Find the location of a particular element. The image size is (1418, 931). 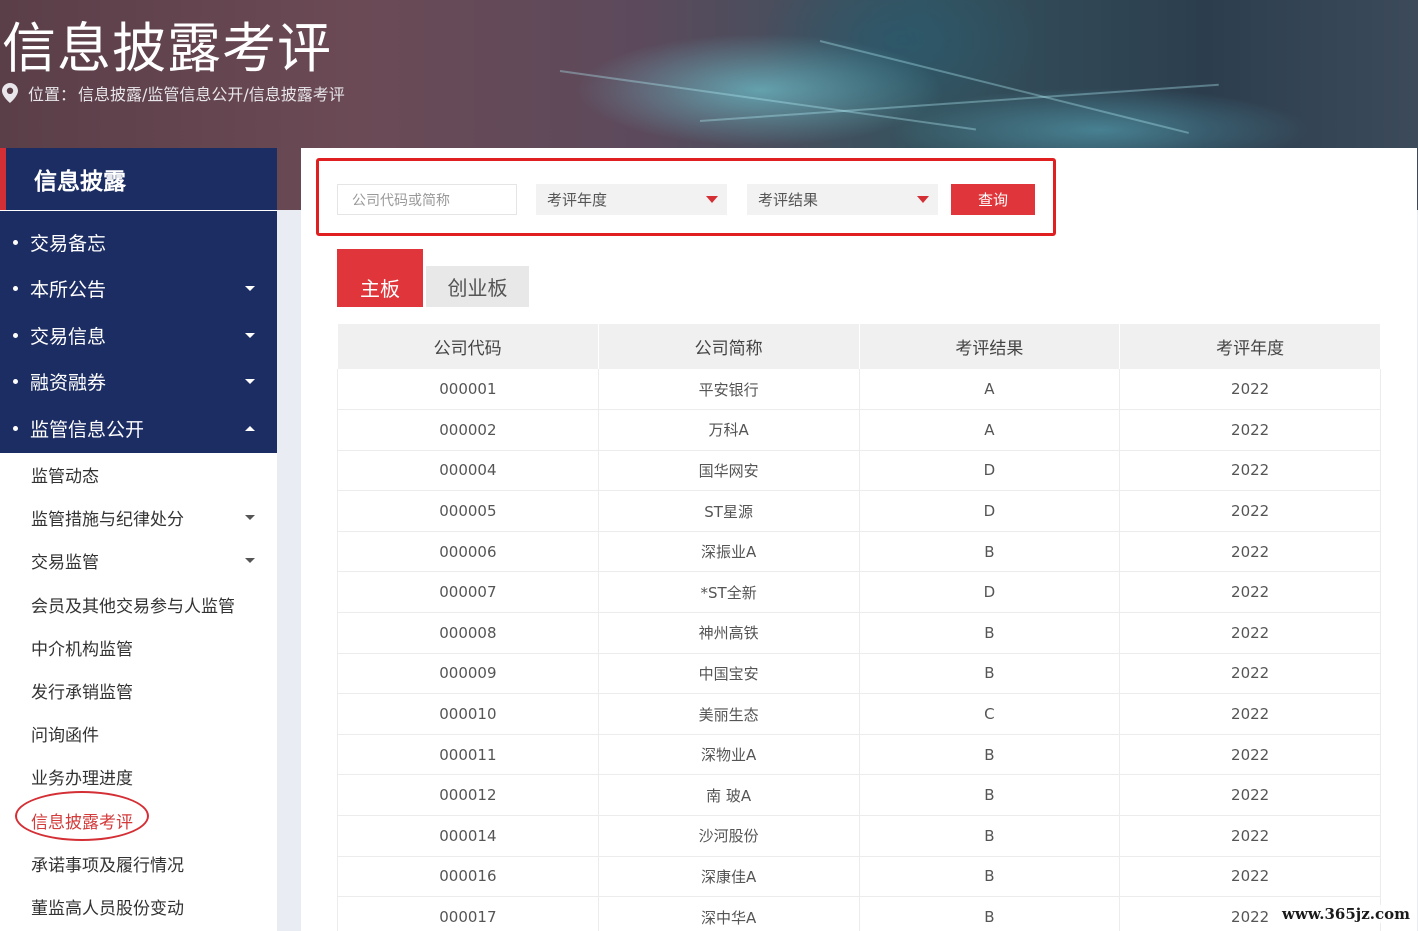

dropdown-arrow-icon is located at coordinates (923, 199).